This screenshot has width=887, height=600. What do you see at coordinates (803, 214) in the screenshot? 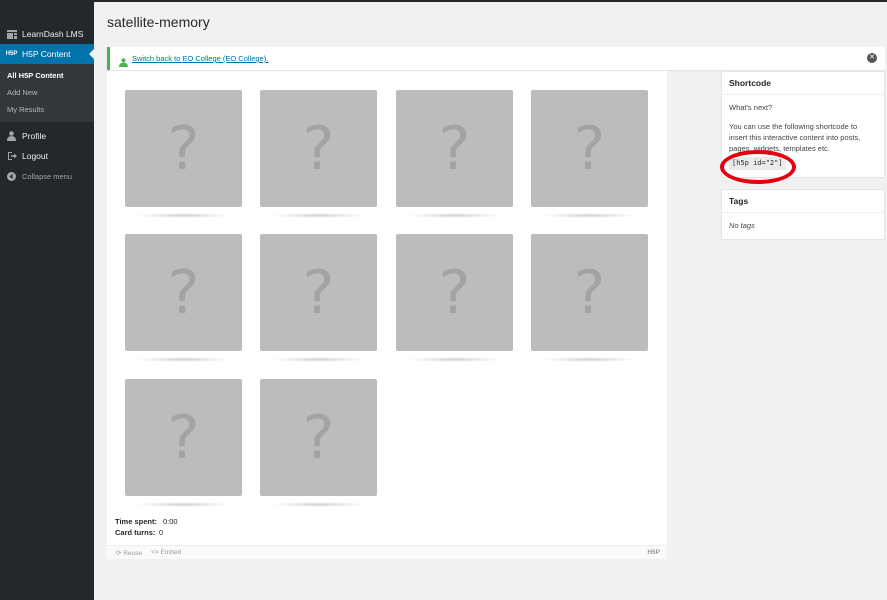
I see `tags-box: Tags No tags` at bounding box center [803, 214].